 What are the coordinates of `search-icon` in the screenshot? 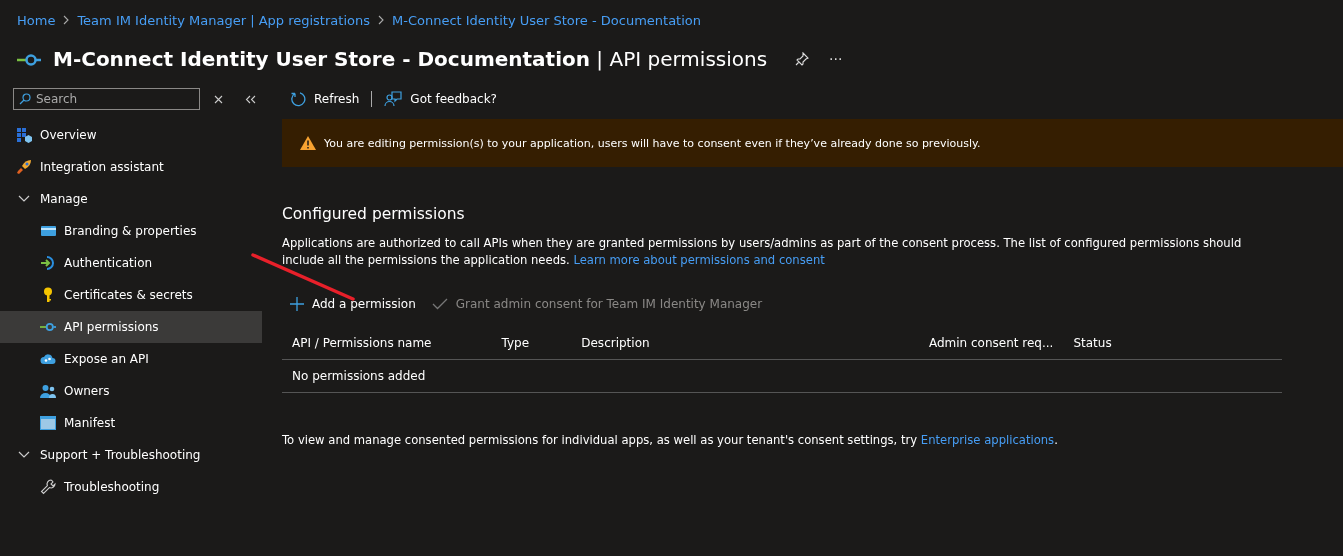 It's located at (25, 99).